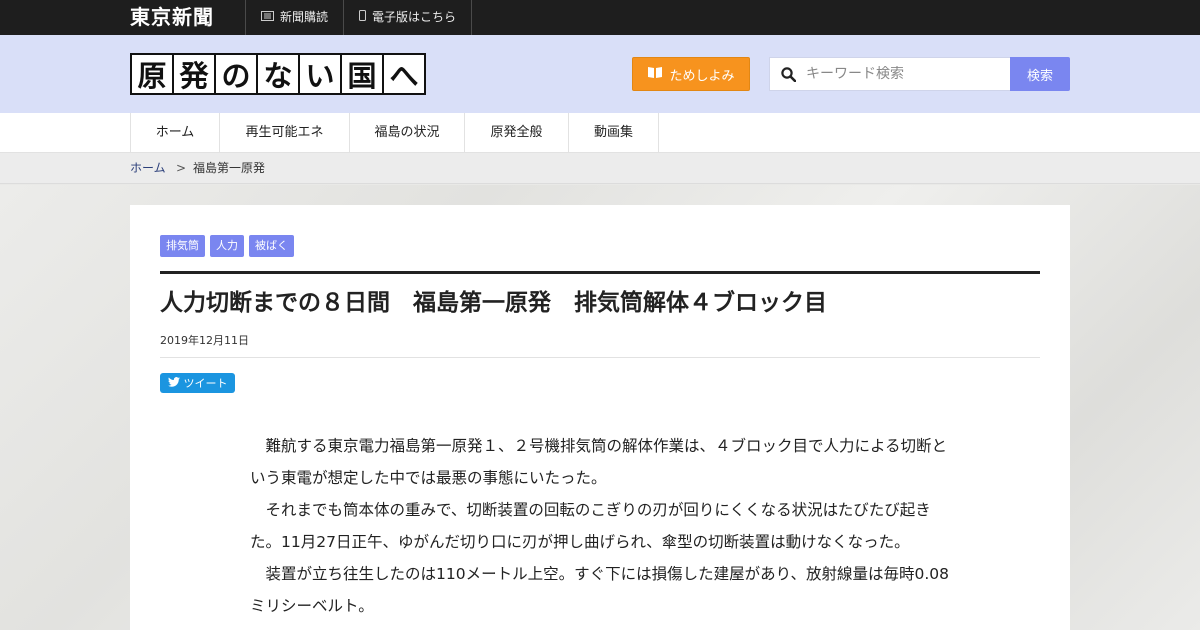 Image resolution: width=1200 pixels, height=630 pixels. What do you see at coordinates (655, 74) in the screenshot?
I see `book-icon` at bounding box center [655, 74].